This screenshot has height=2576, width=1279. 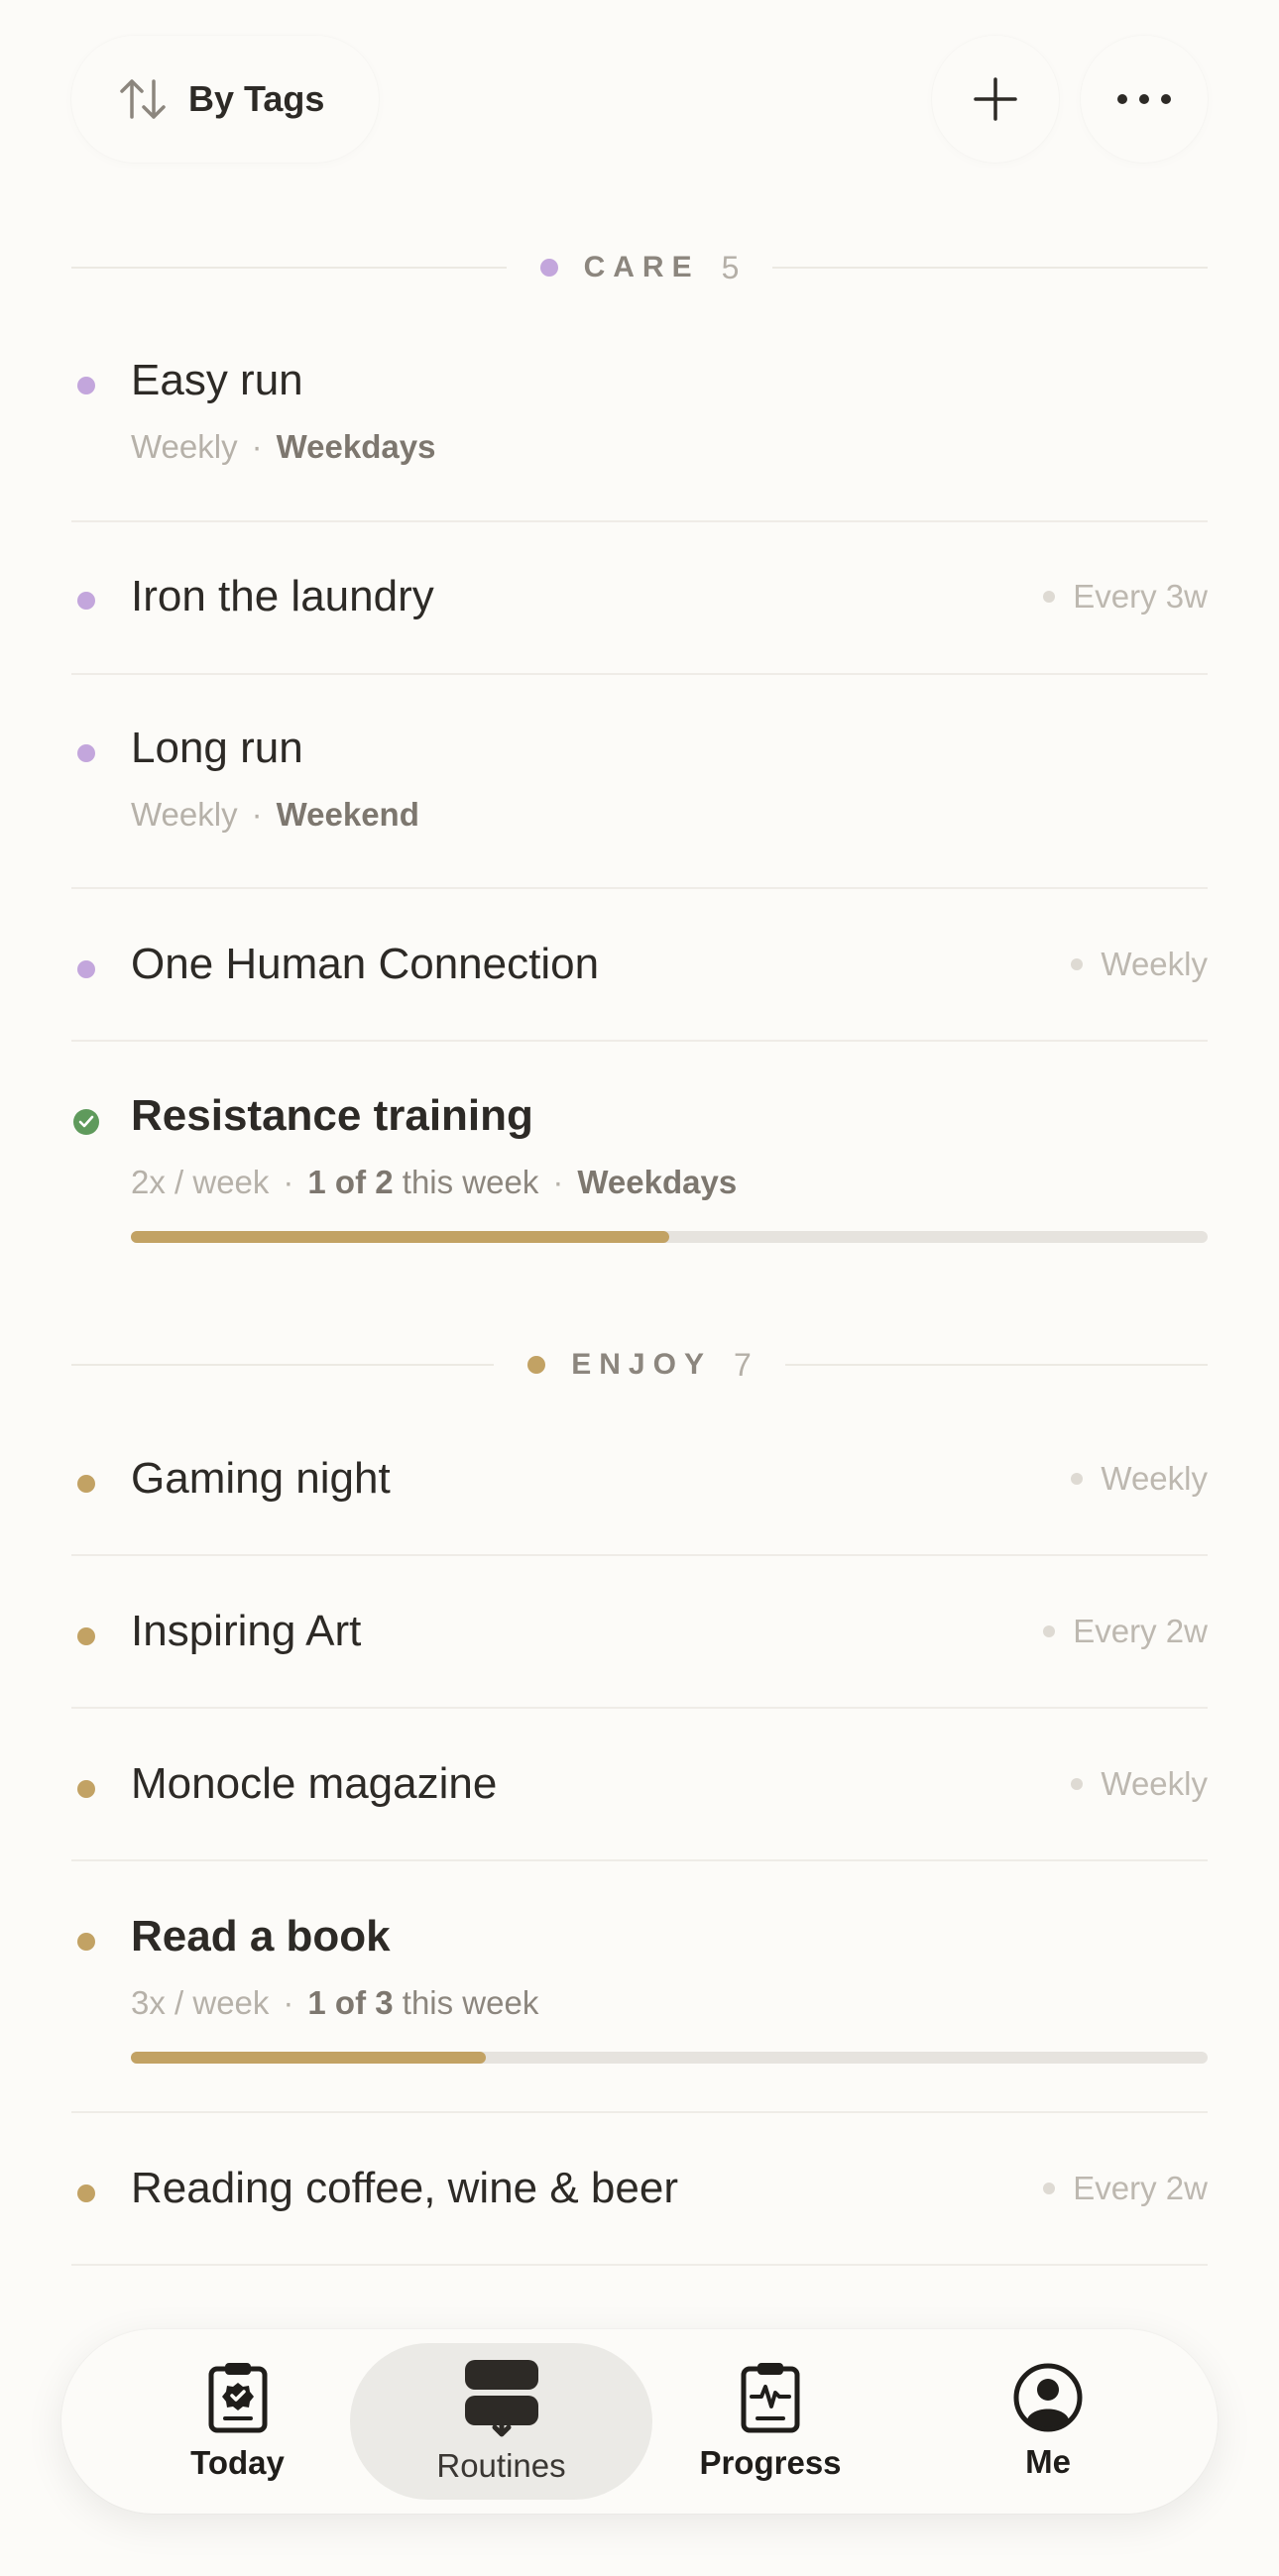 I want to click on completed-check-icon, so click(x=86, y=1122).